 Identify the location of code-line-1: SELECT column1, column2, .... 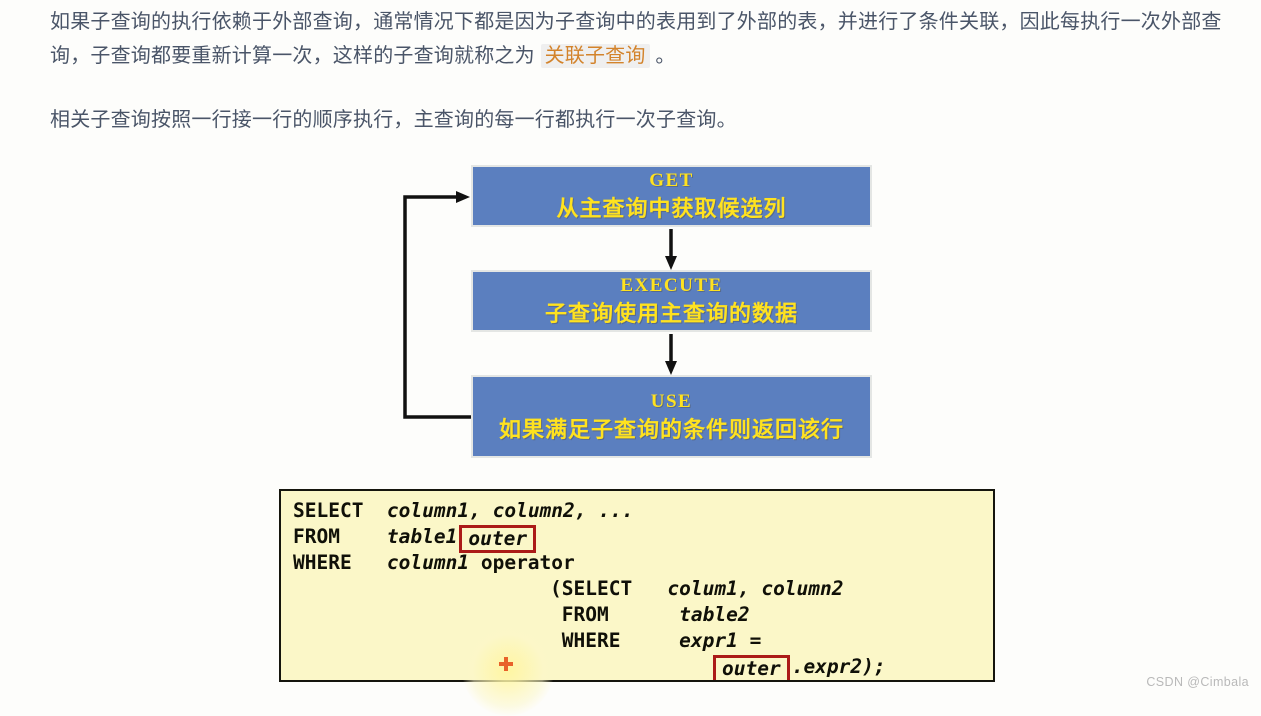
(463, 511).